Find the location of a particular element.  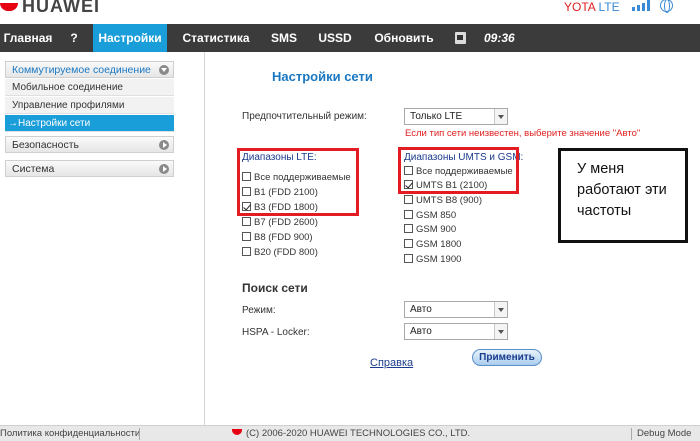

umts-band-option: GSM 1800 is located at coordinates (432, 245).